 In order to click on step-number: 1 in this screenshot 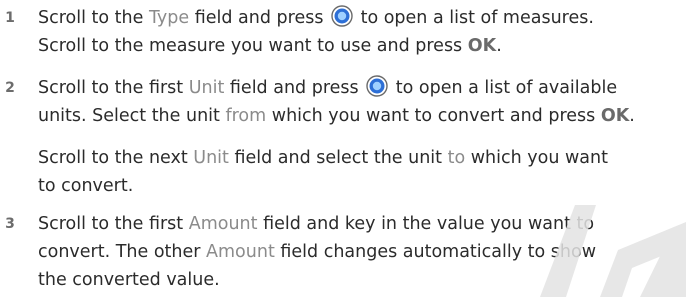, I will do `click(10, 18)`.